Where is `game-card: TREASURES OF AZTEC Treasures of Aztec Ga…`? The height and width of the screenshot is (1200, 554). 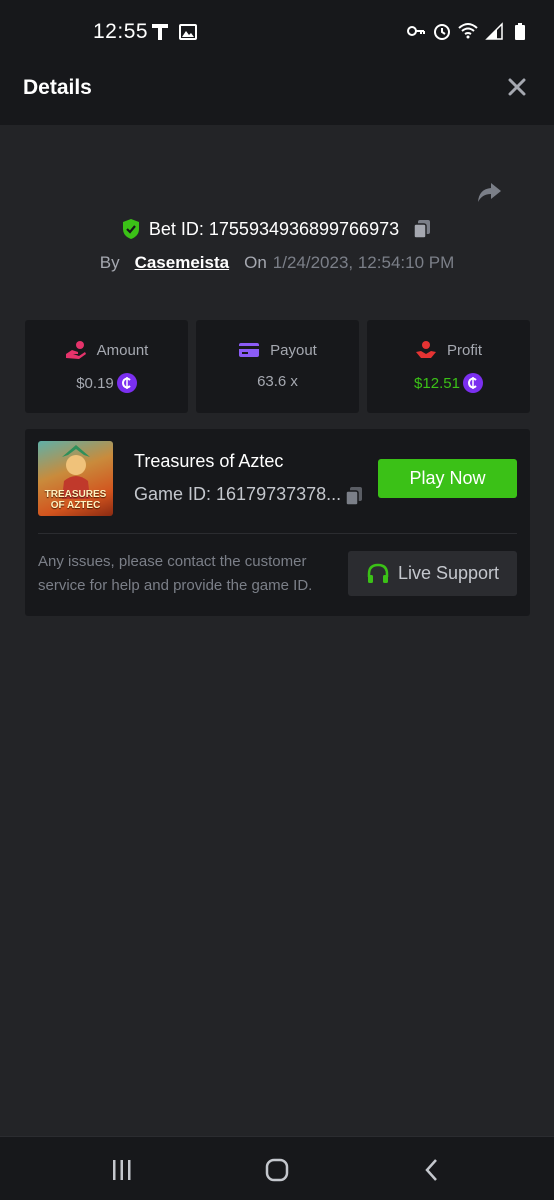 game-card: TREASURES OF AZTEC Treasures of Aztec Ga… is located at coordinates (277, 522).